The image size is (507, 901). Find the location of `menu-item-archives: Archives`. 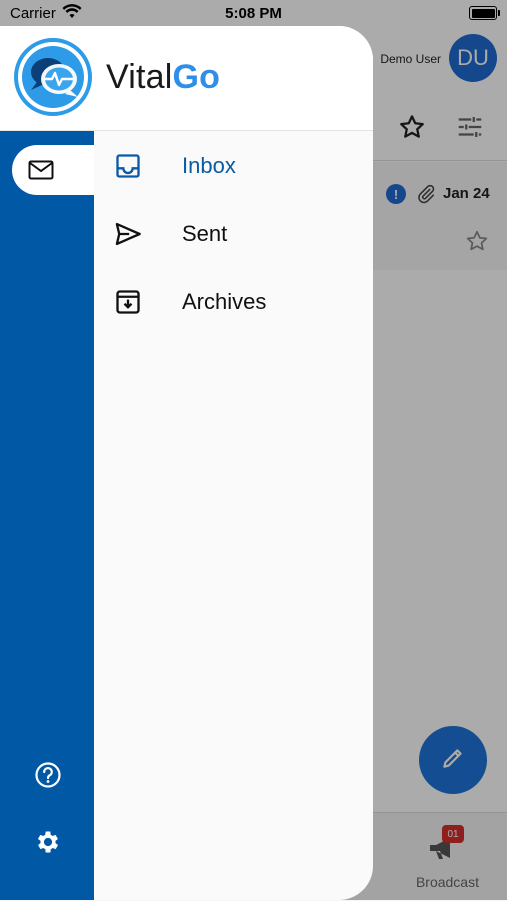

menu-item-archives: Archives is located at coordinates (233, 301).